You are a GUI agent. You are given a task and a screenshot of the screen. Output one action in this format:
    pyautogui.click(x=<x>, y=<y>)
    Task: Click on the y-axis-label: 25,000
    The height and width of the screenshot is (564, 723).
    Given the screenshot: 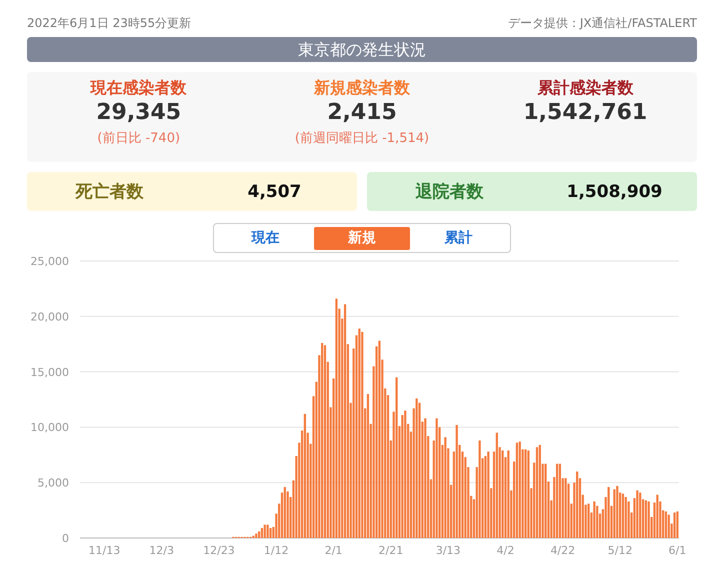 What is the action you would take?
    pyautogui.click(x=49, y=262)
    